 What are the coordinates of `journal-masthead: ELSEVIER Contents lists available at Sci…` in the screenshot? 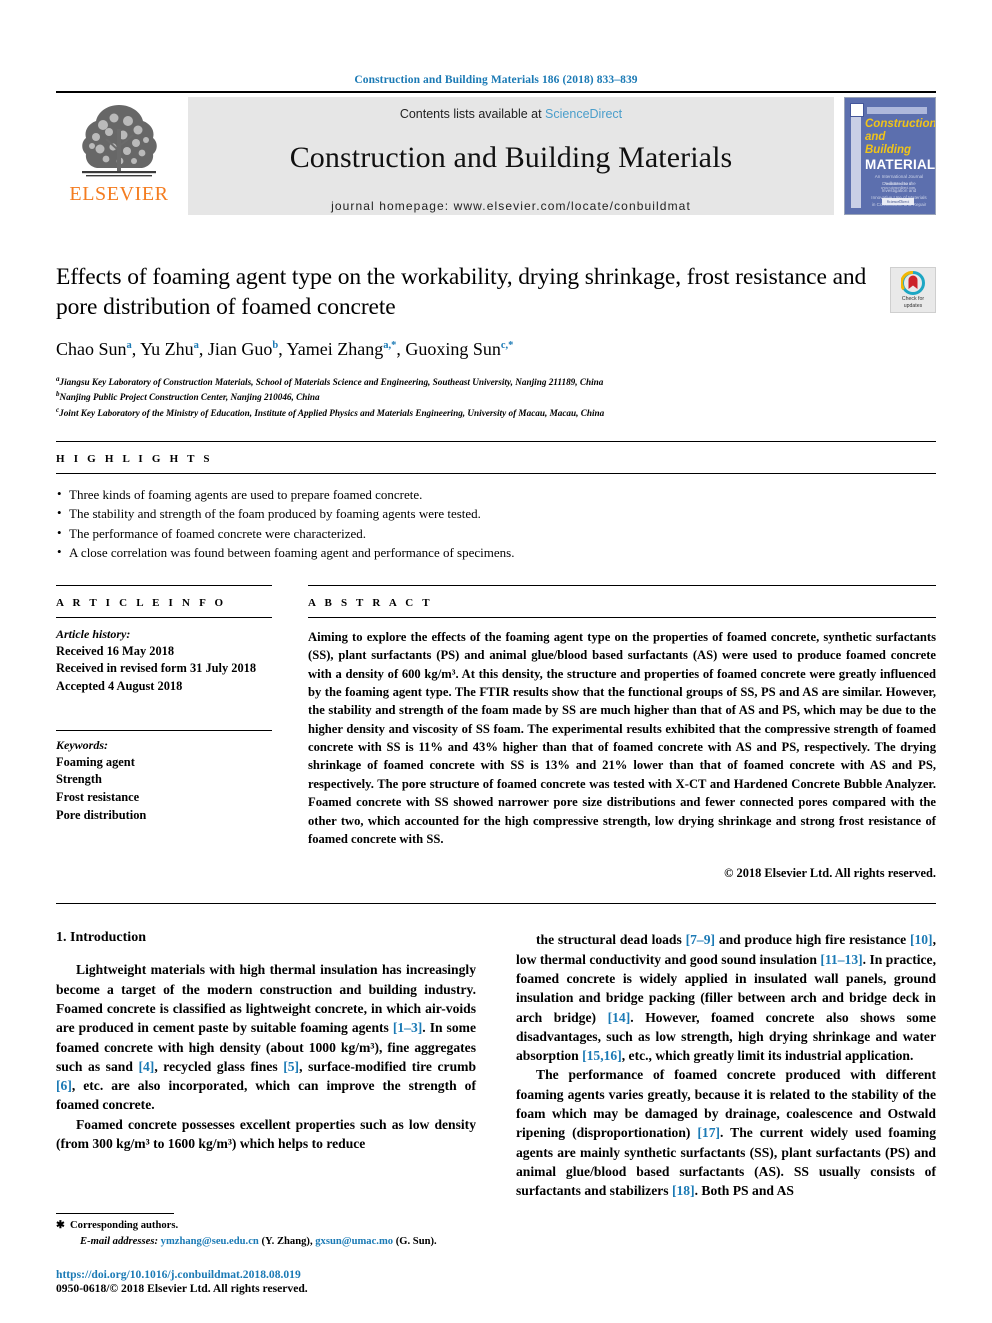 It's located at (496, 156).